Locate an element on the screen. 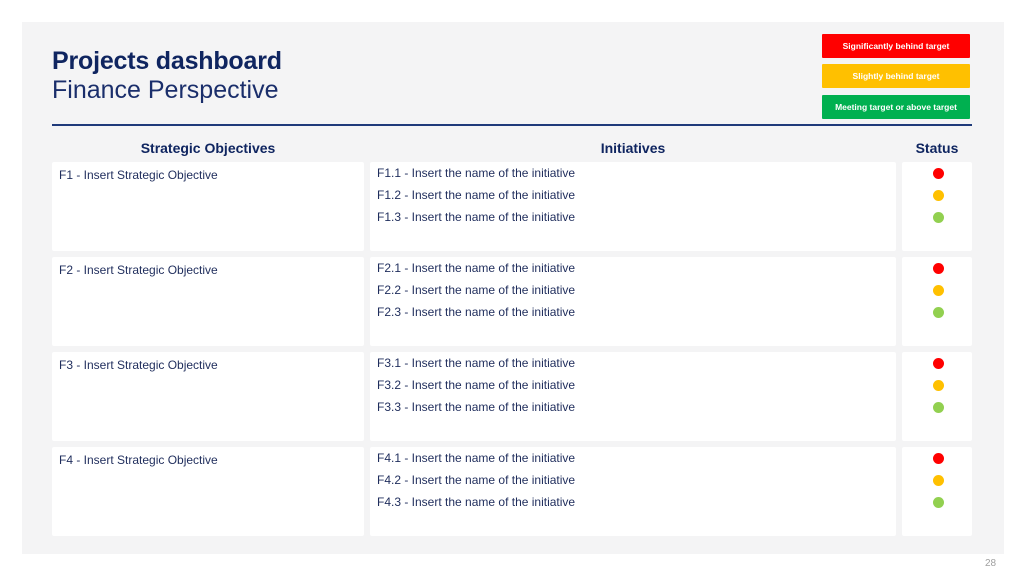  column-header-initiatives: Initiatives is located at coordinates (633, 148).